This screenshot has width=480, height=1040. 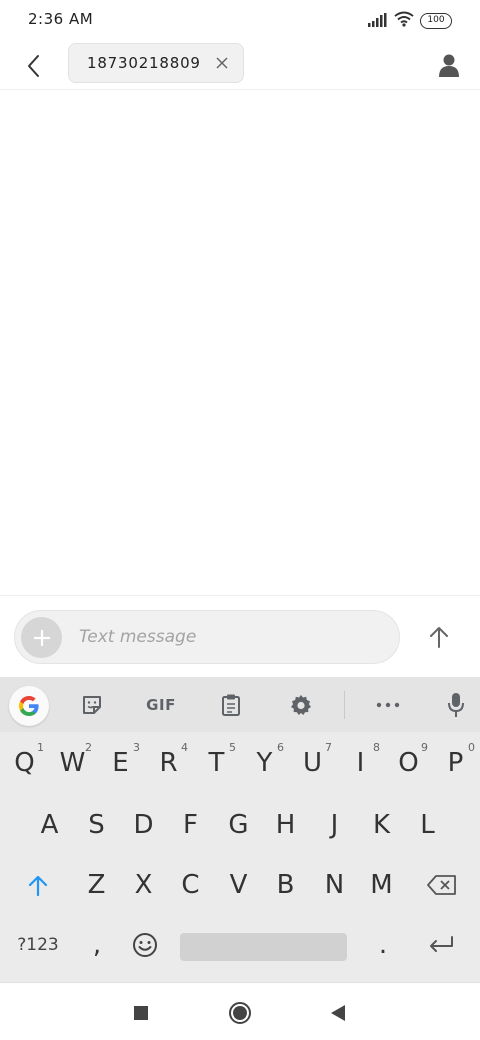 I want to click on key-s: S, so click(x=96, y=825).